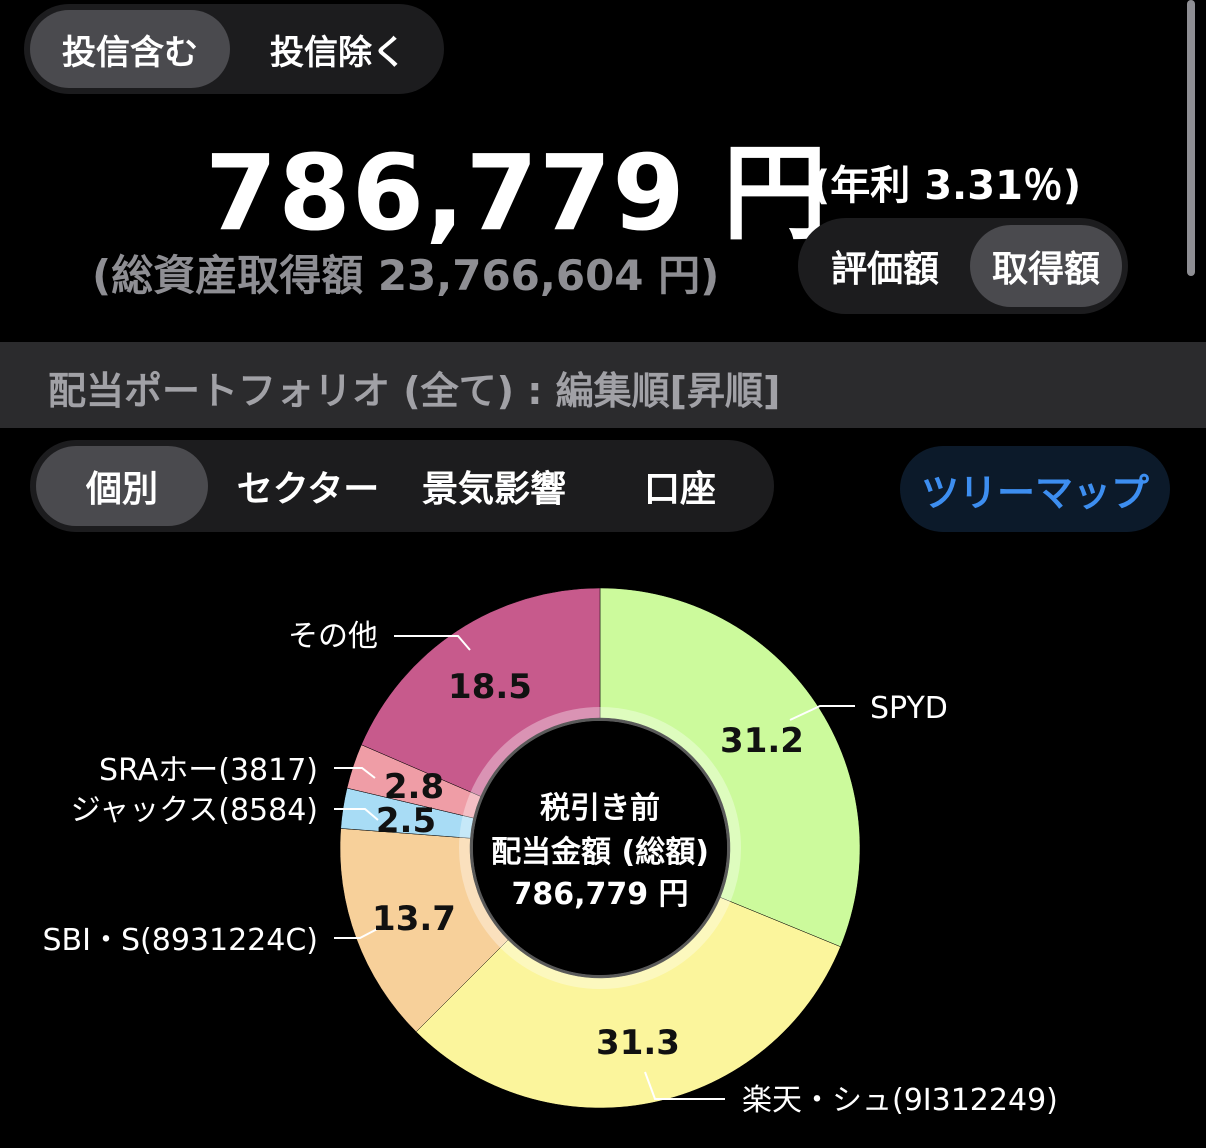  What do you see at coordinates (600, 808) in the screenshot?
I see `donut-center-text: 税引き前` at bounding box center [600, 808].